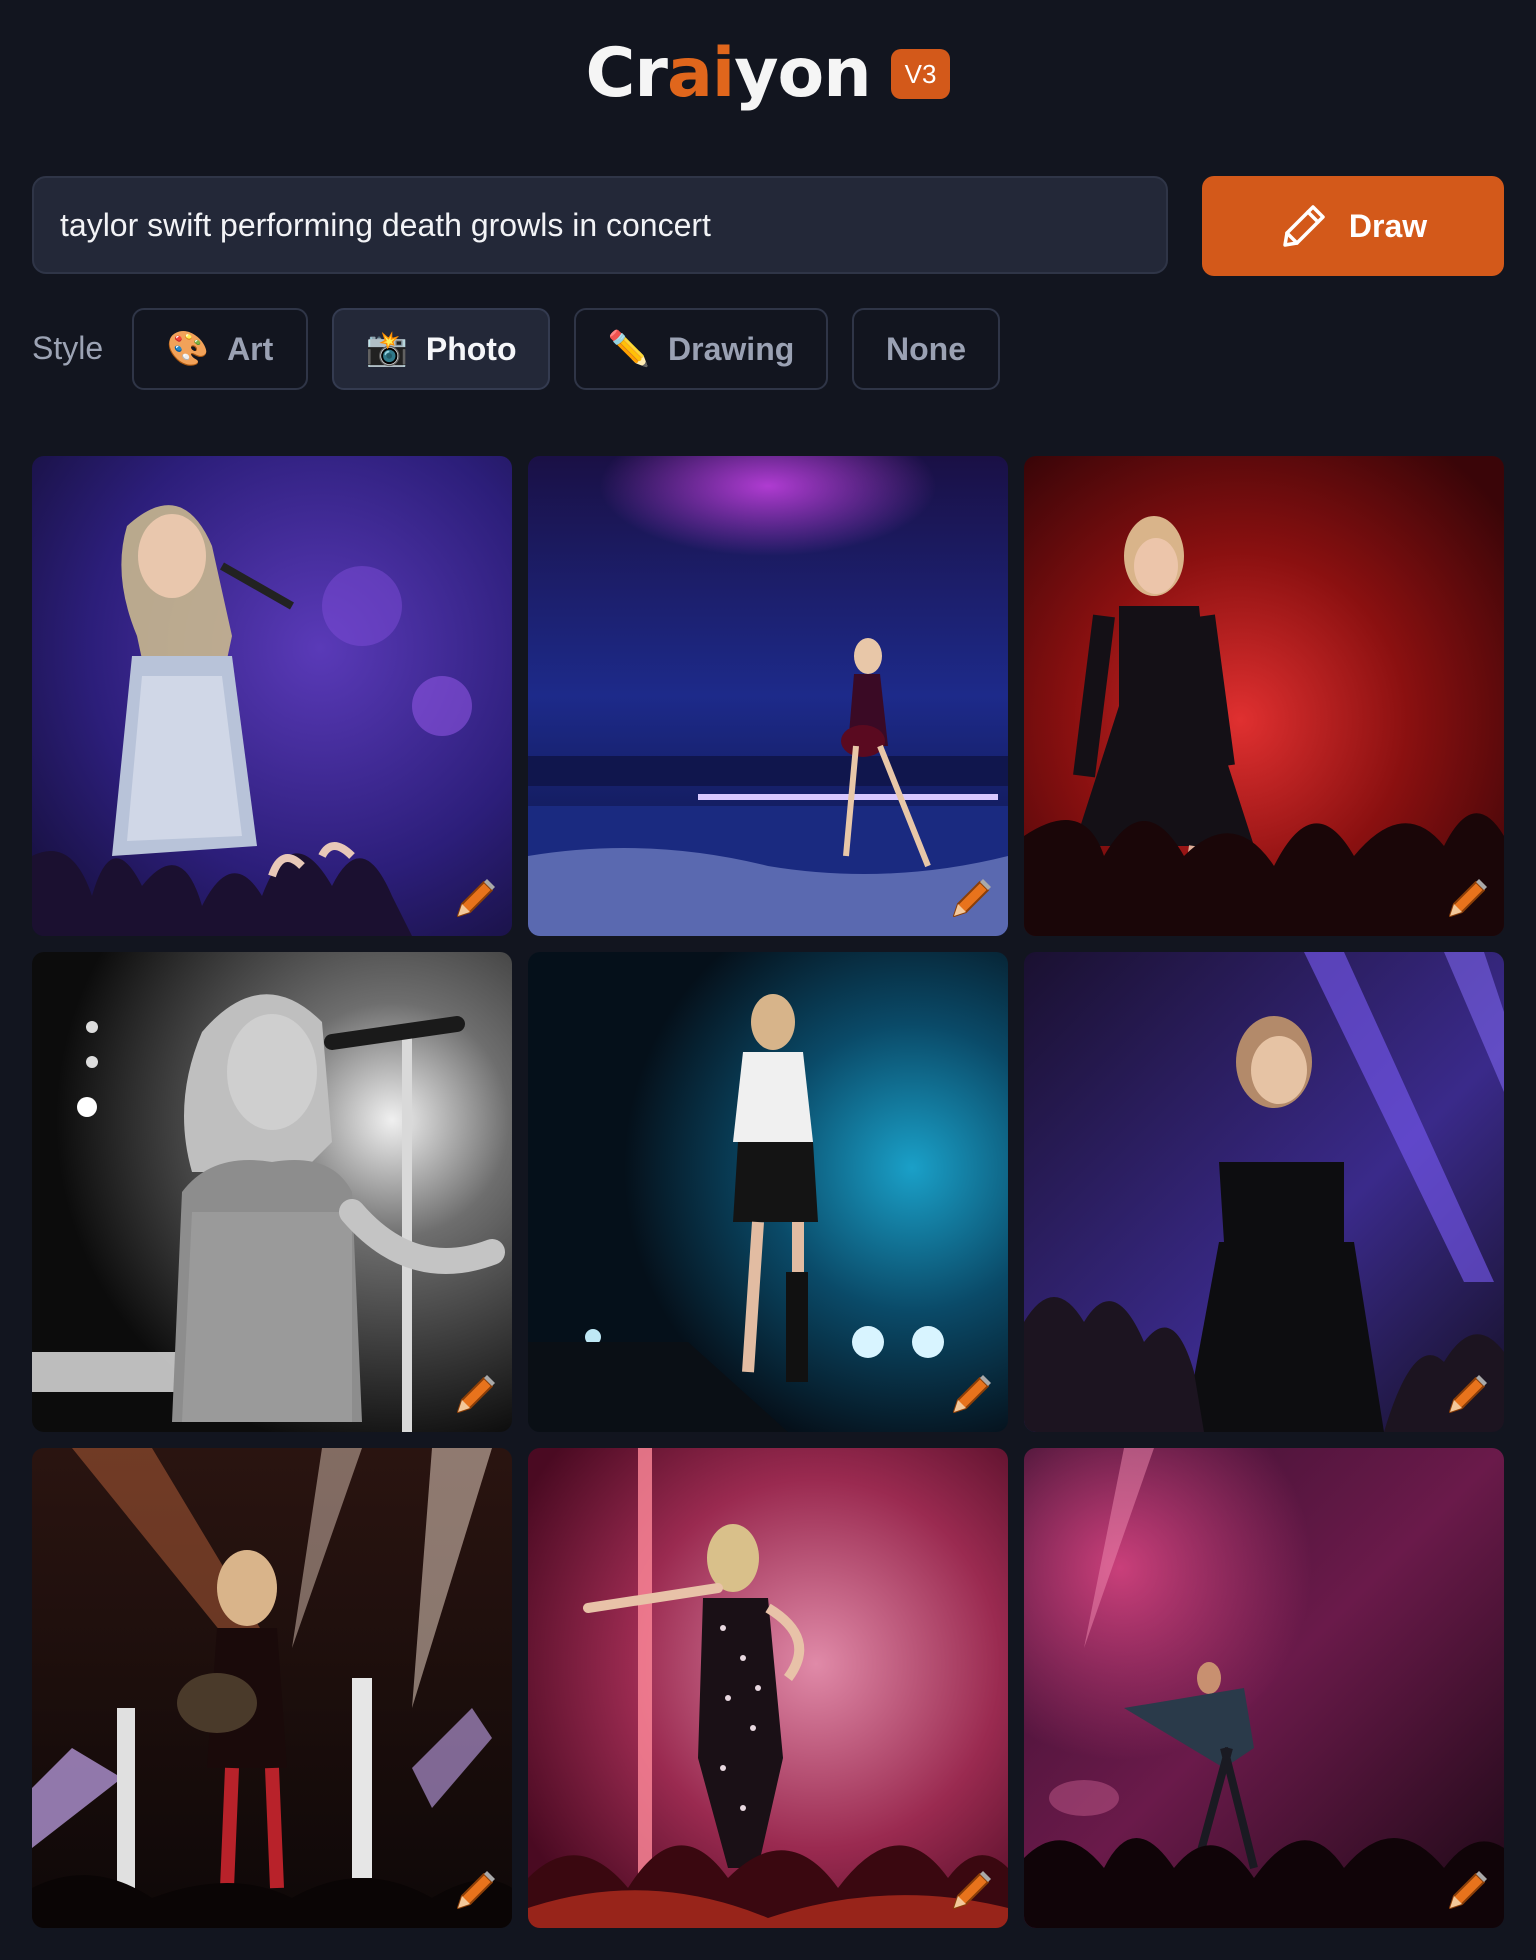 This screenshot has width=1536, height=1960. What do you see at coordinates (220, 349) in the screenshot?
I see `style-art-button: 🎨 Art` at bounding box center [220, 349].